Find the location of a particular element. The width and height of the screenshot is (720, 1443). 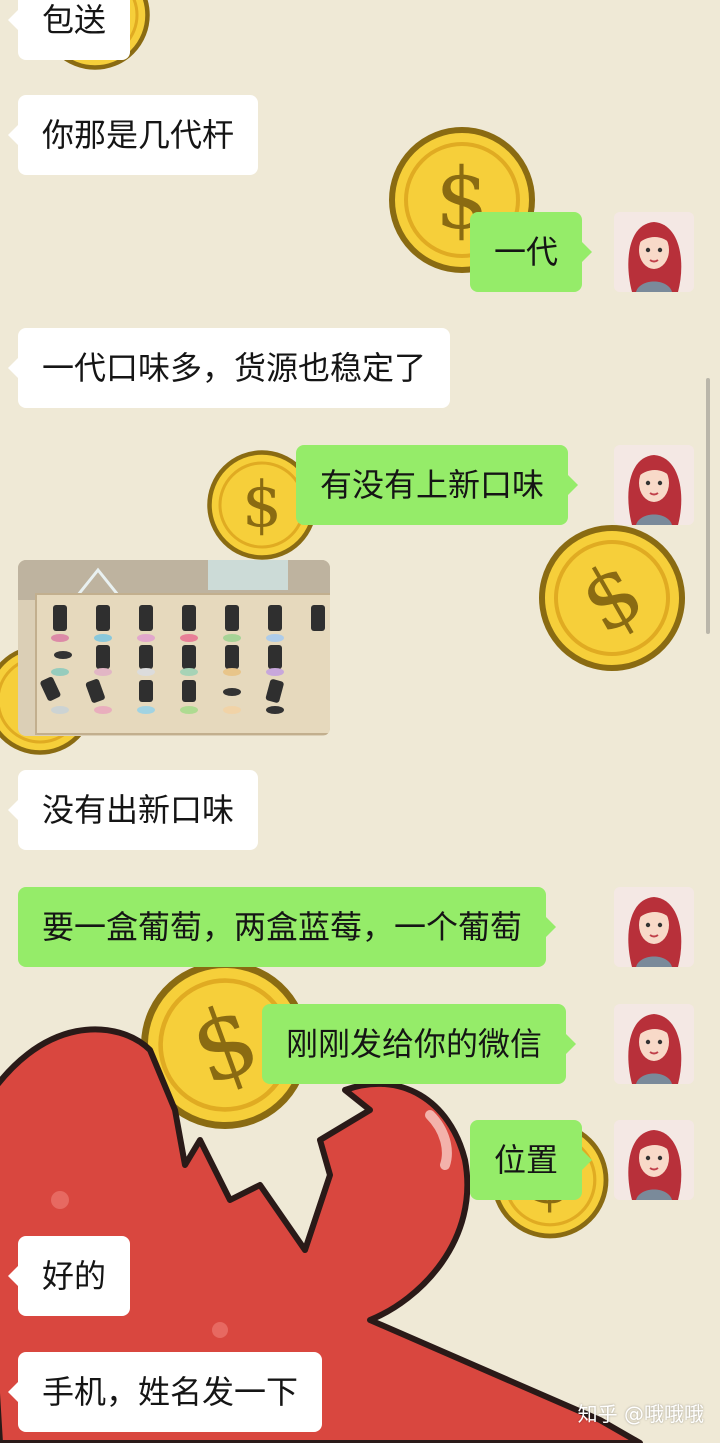

incoming-message-bubble: 没有出新口味 is located at coordinates (133, 810).